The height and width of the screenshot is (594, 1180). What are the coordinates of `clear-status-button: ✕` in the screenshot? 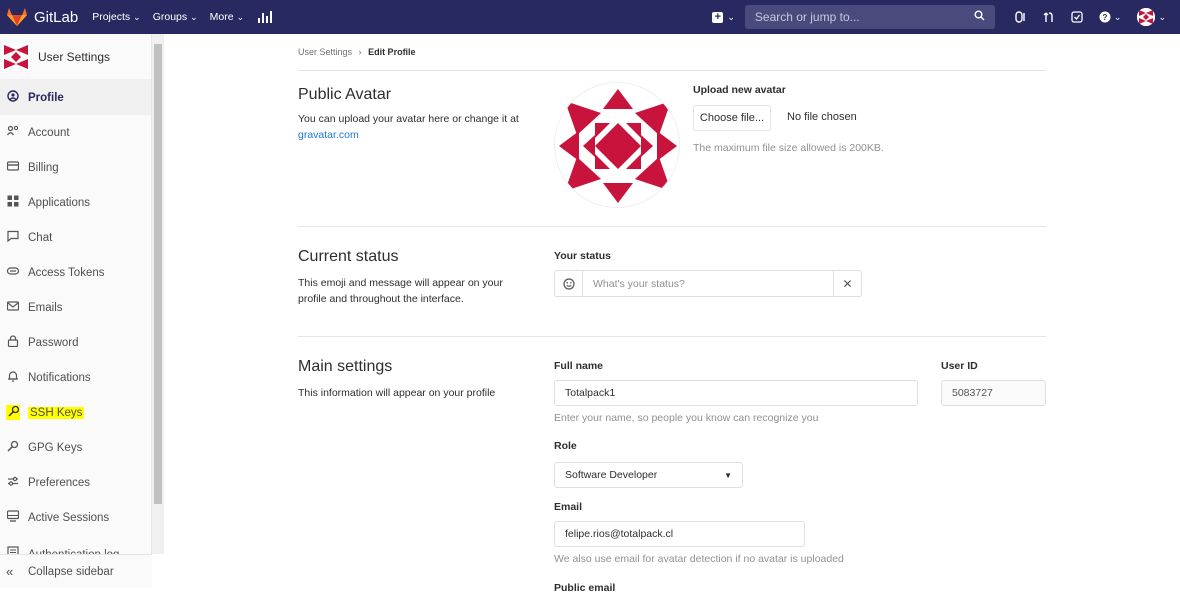 It's located at (847, 283).